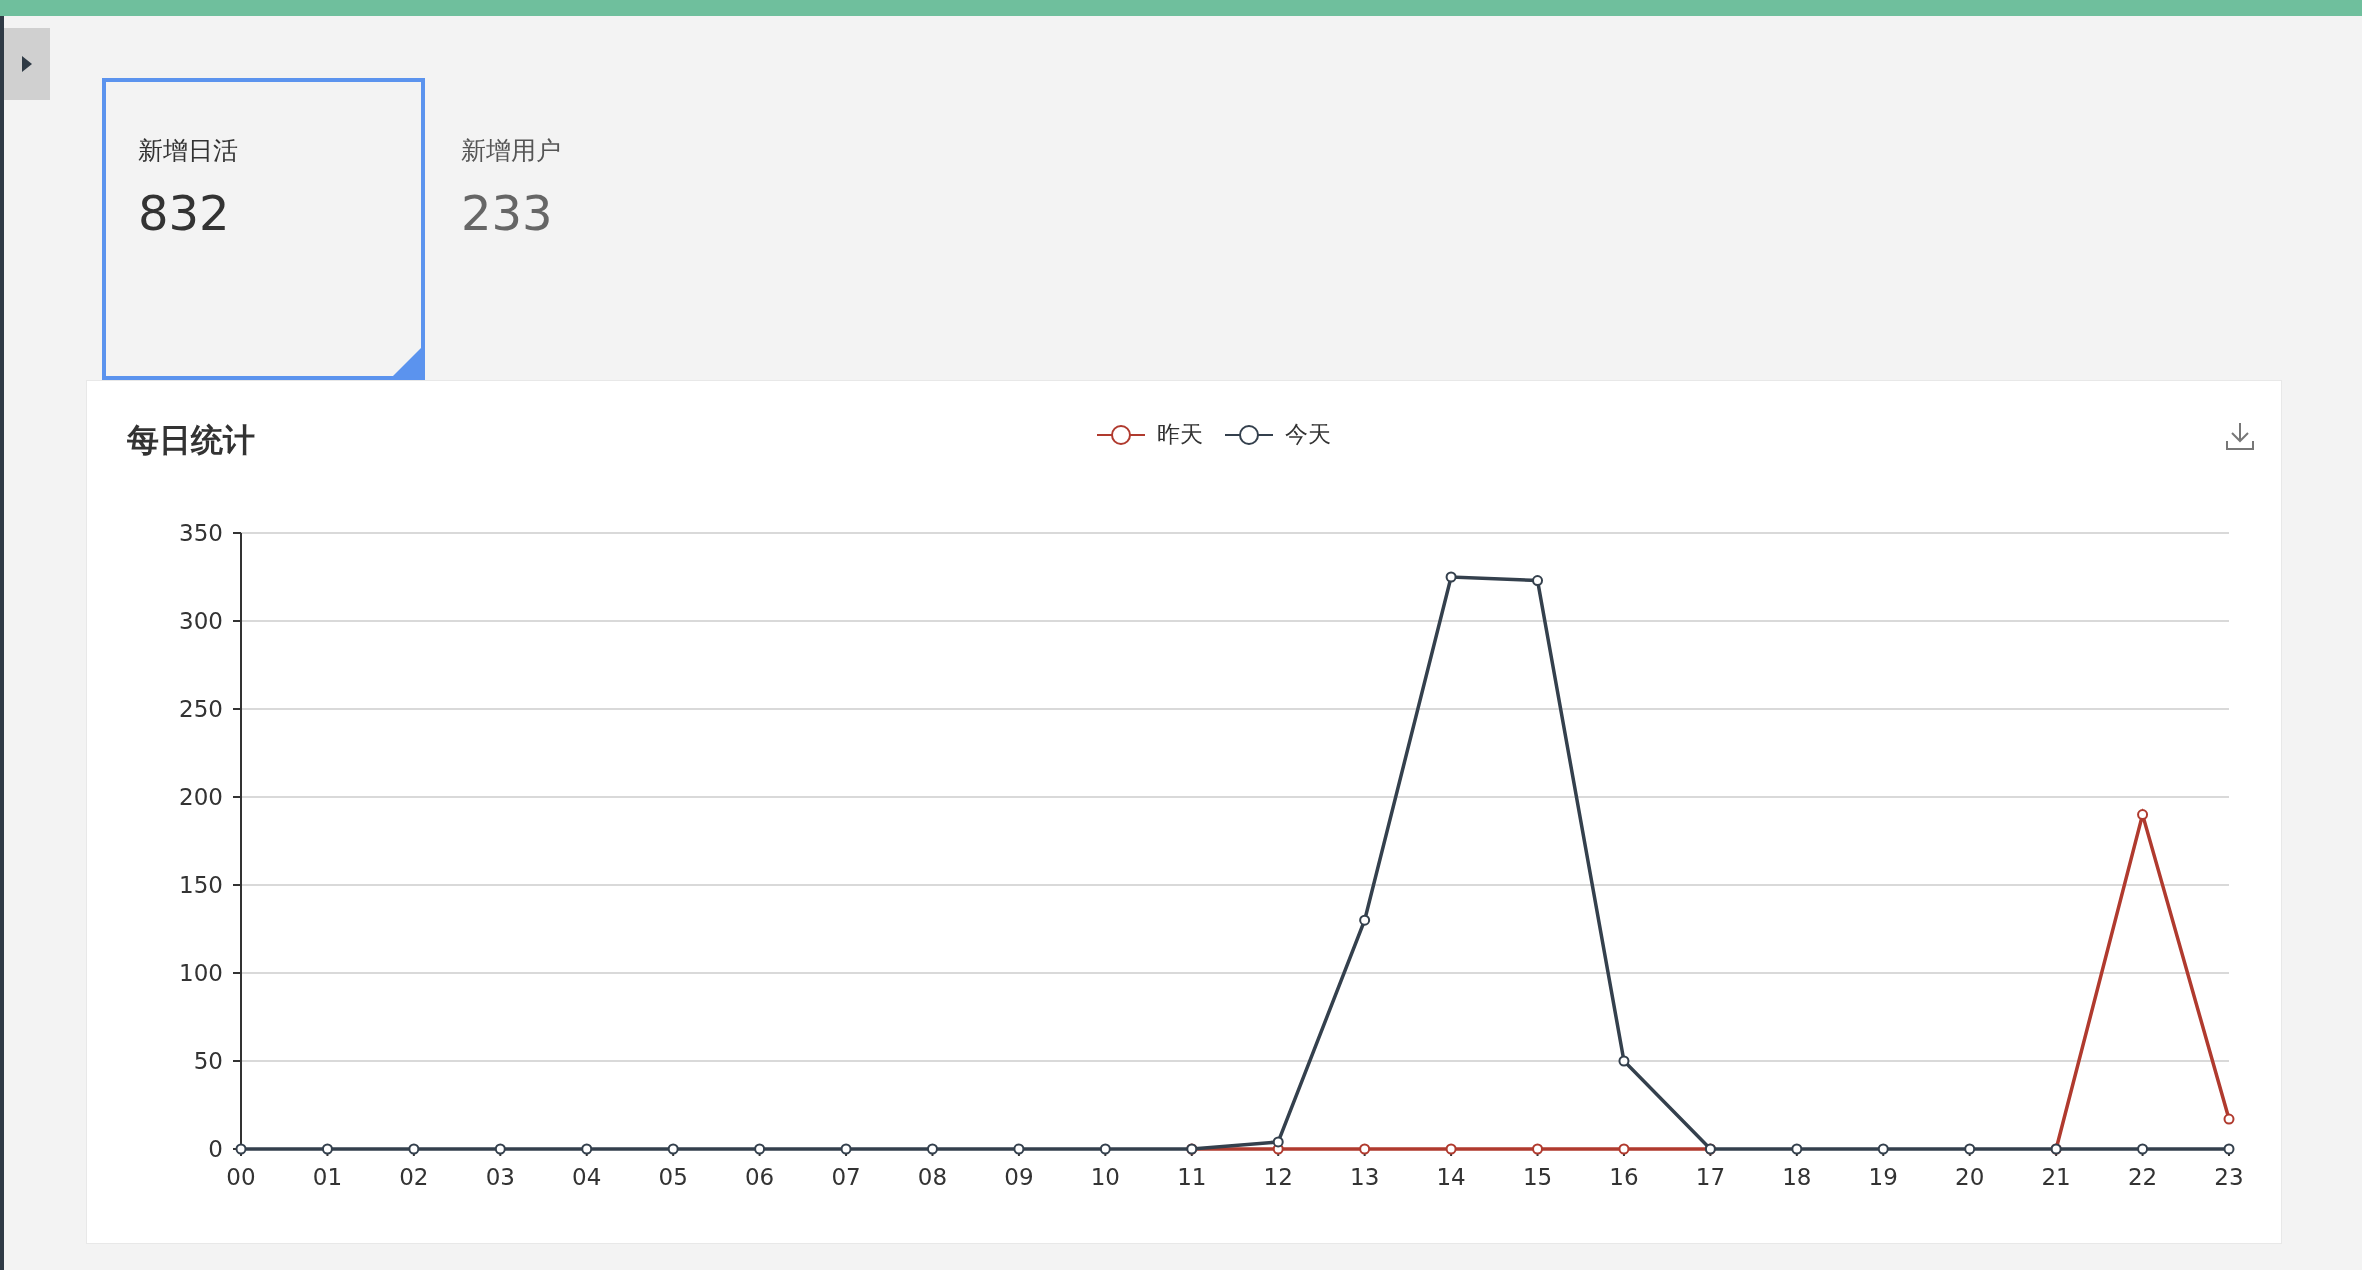 The height and width of the screenshot is (1270, 2362). Describe the element at coordinates (932, 1177) in the screenshot. I see `x-tick-label: 08` at that location.